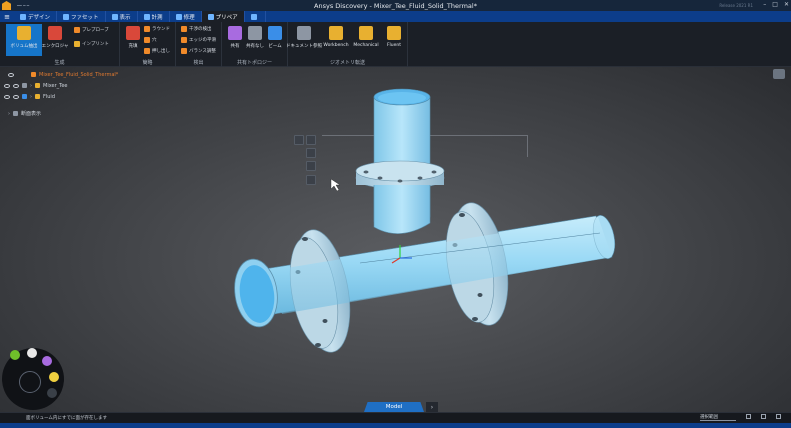  Describe the element at coordinates (202, 51) in the screenshot. I see `balance-label: バランス調整` at that location.